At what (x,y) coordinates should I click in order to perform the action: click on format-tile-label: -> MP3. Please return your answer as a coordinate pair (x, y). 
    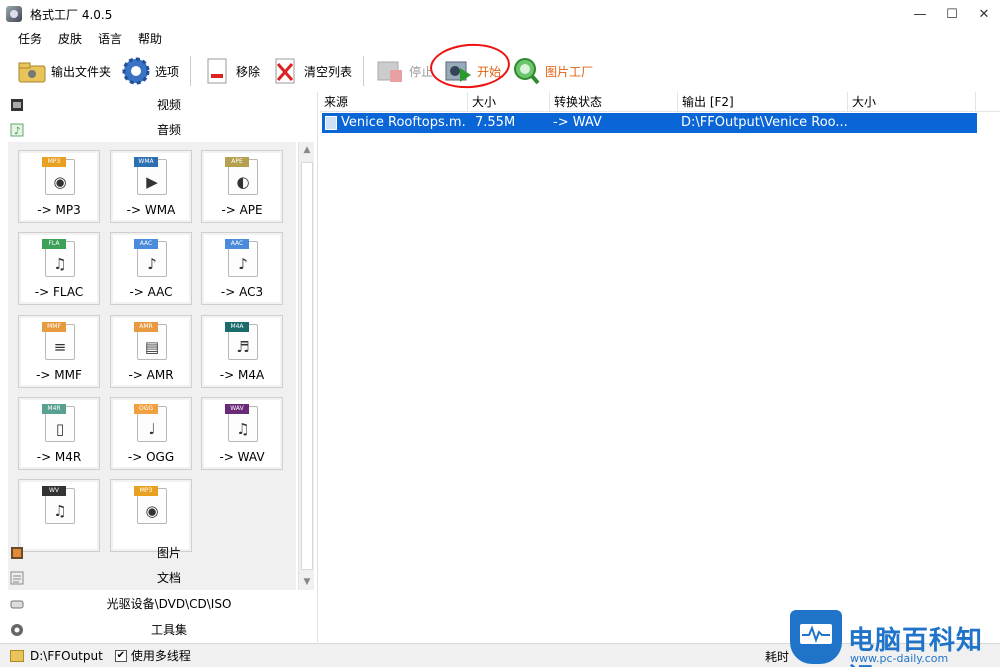
    Looking at the image, I should click on (59, 210).